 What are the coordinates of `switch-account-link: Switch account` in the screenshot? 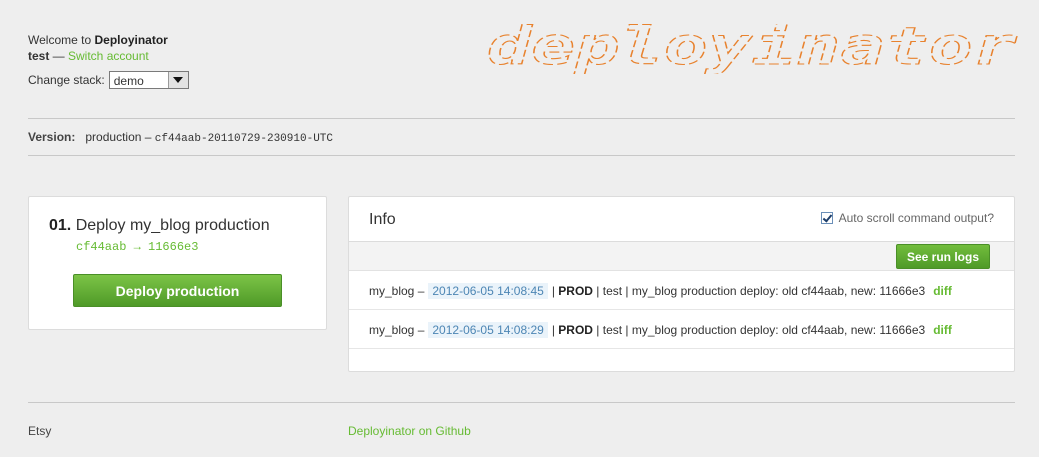 It's located at (108, 56).